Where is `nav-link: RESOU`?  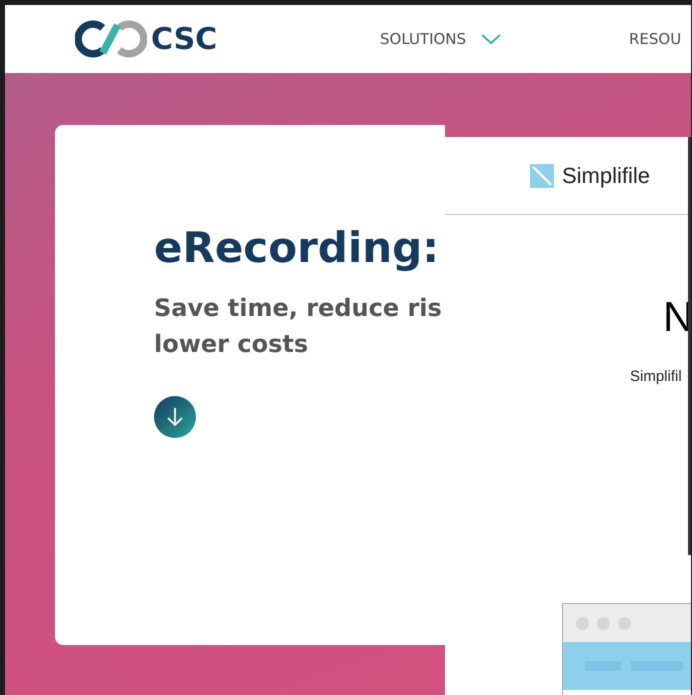
nav-link: RESOU is located at coordinates (655, 39).